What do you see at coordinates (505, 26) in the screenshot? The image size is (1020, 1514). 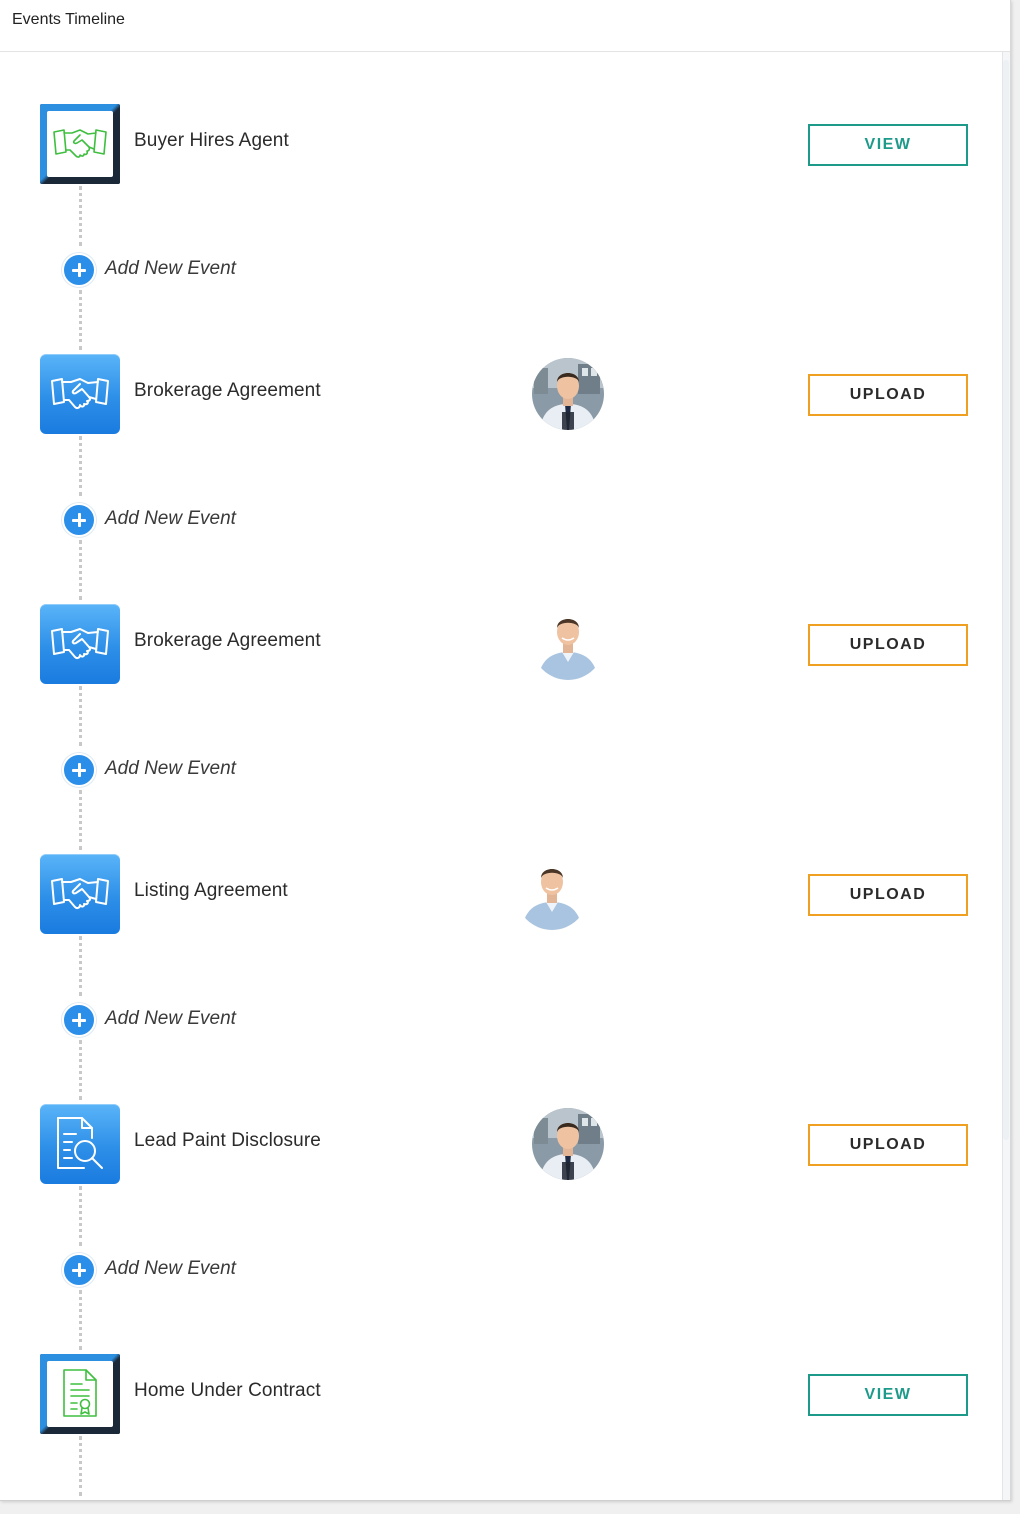 I see `panel-header: Events Timeline` at bounding box center [505, 26].